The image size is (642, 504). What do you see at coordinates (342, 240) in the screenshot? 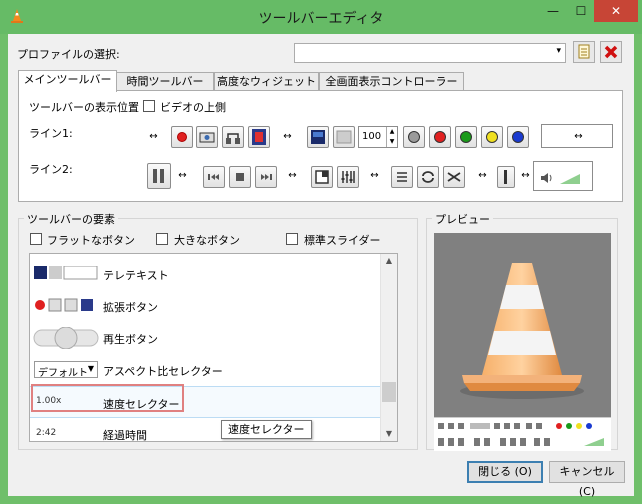
I see `native-slider-label: 標準スライダー` at bounding box center [342, 240].